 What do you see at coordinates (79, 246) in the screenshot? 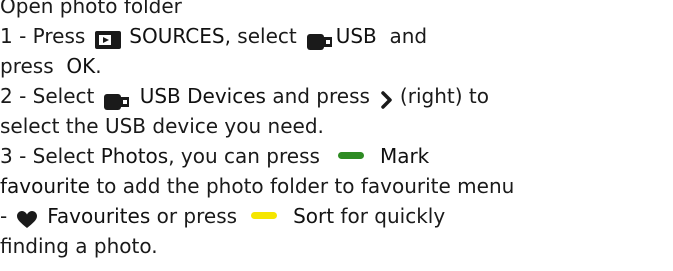
I see `step-3-end: finding a photo.` at bounding box center [79, 246].